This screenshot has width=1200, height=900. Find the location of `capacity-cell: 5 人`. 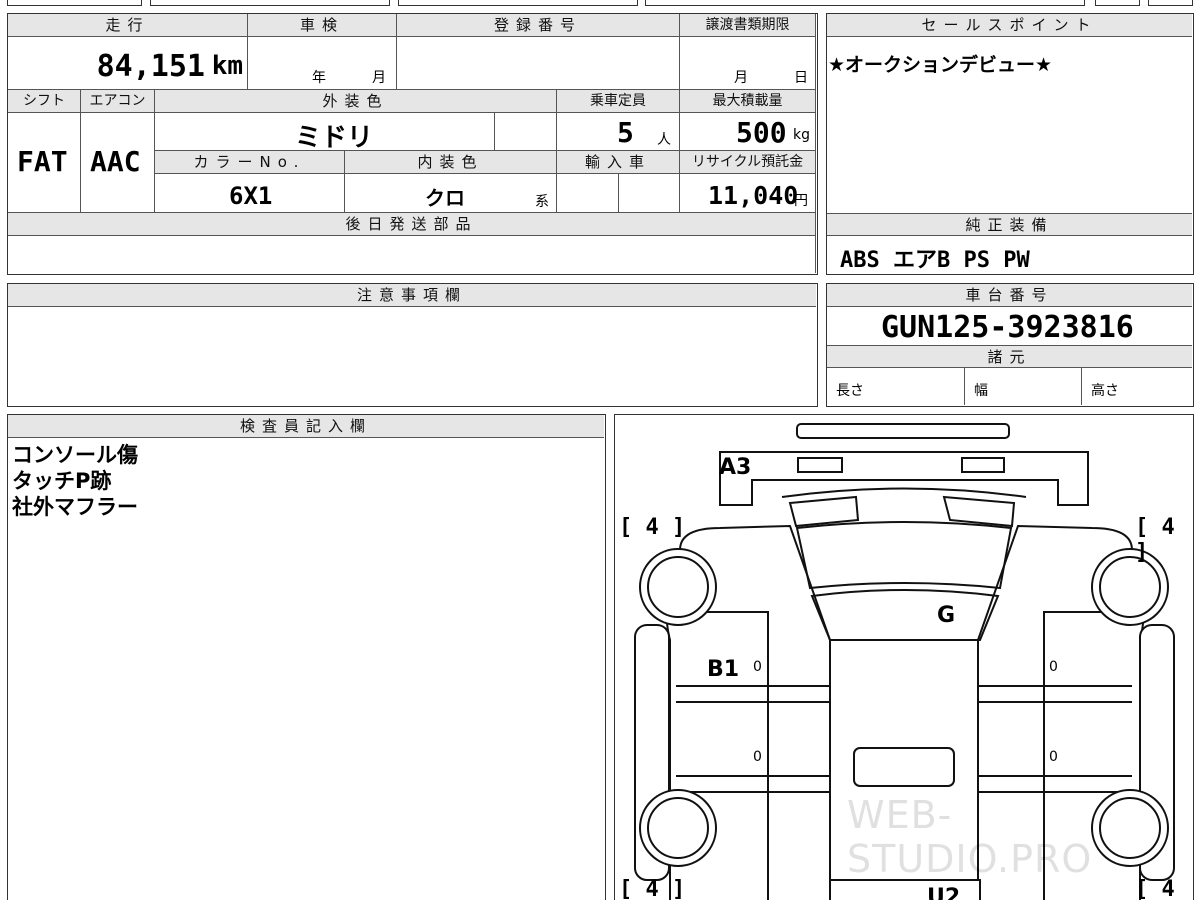

capacity-cell: 5 人 is located at coordinates (618, 132).